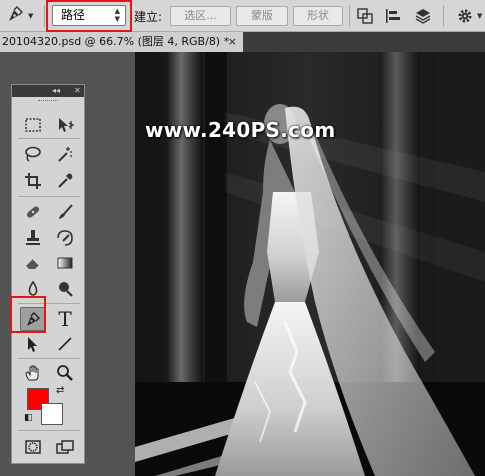  I want to click on eraser-tool-icon, so click(33, 263).